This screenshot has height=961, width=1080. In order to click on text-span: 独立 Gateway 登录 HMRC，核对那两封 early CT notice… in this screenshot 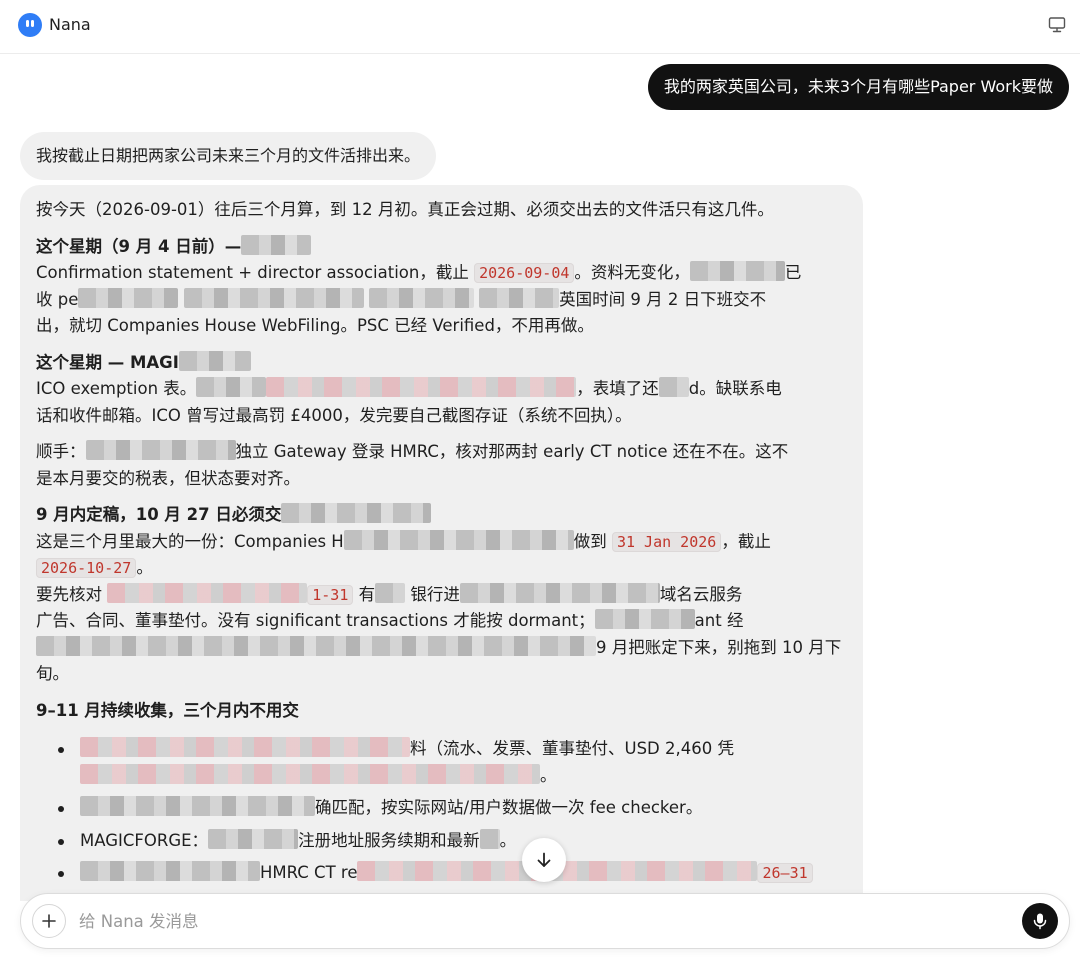, I will do `click(512, 451)`.